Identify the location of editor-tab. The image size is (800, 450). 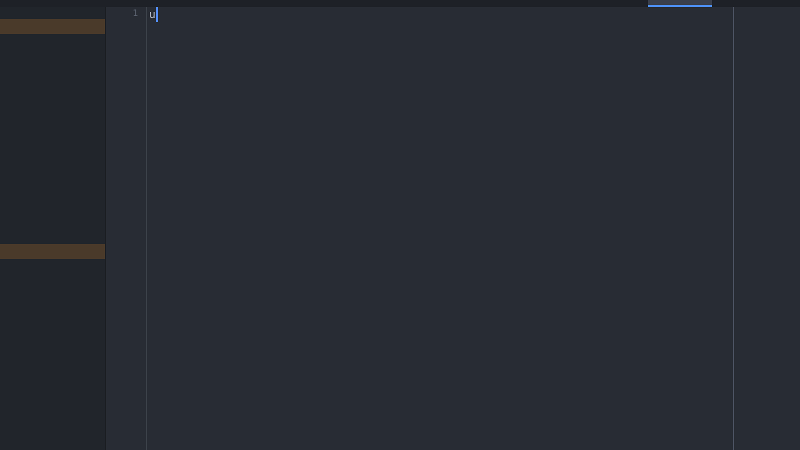
(680, 3).